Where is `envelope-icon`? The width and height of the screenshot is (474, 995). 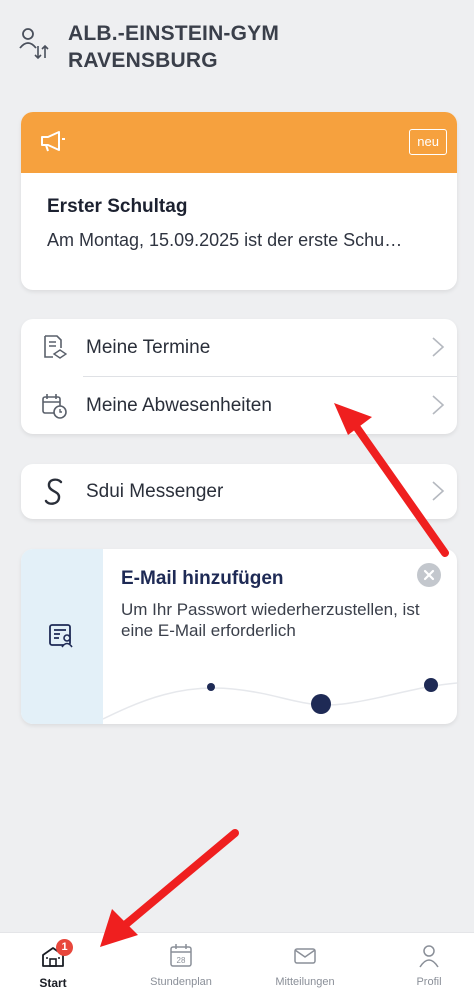 envelope-icon is located at coordinates (305, 956).